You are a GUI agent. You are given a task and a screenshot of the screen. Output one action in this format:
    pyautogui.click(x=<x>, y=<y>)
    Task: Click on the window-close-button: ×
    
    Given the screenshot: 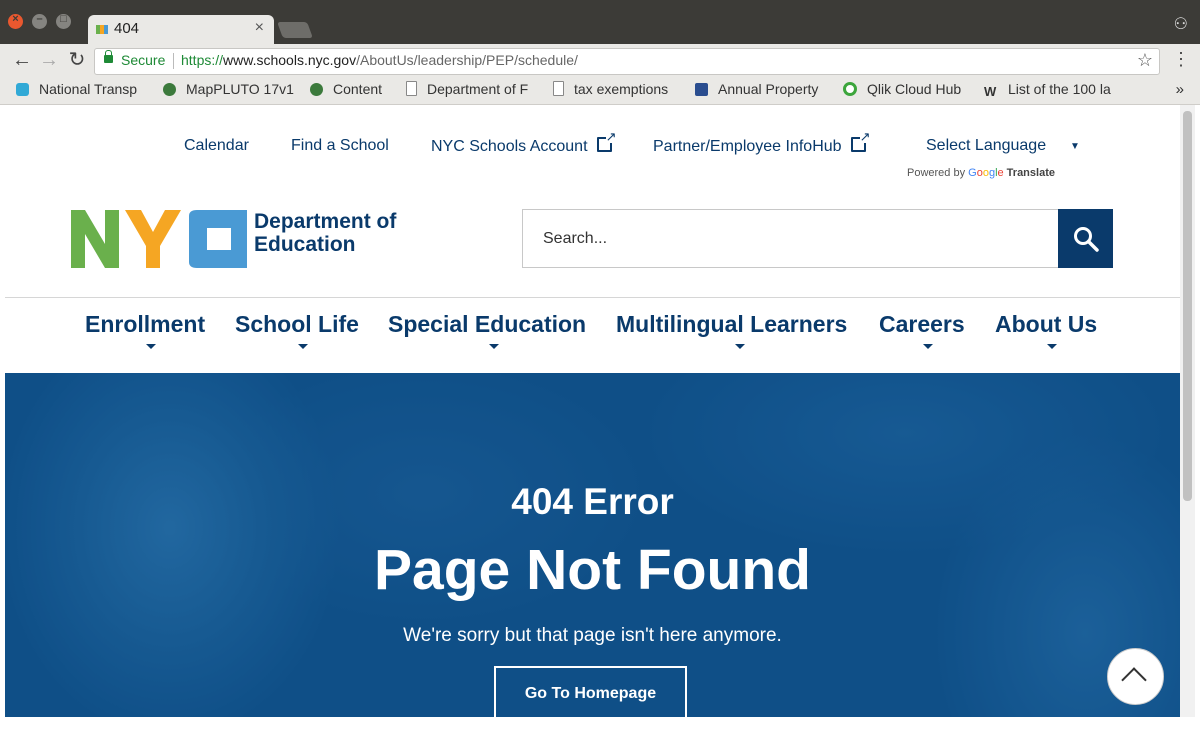 What is the action you would take?
    pyautogui.click(x=15, y=21)
    